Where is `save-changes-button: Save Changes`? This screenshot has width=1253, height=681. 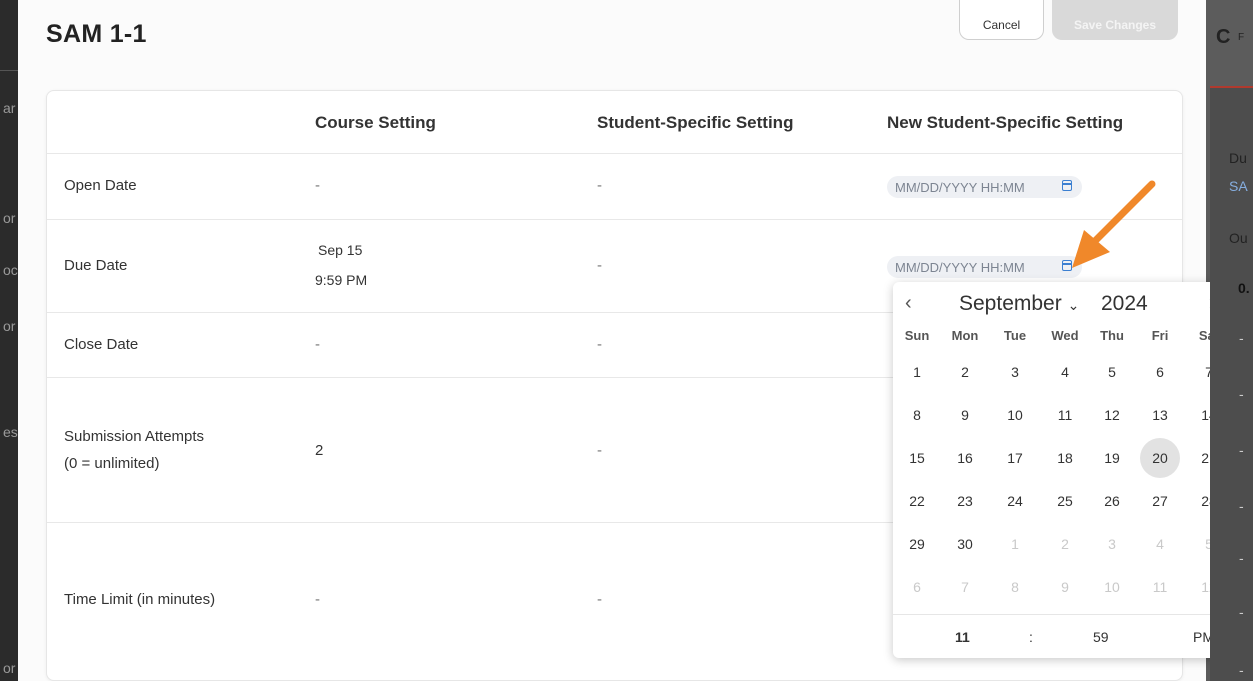 save-changes-button: Save Changes is located at coordinates (1115, 20).